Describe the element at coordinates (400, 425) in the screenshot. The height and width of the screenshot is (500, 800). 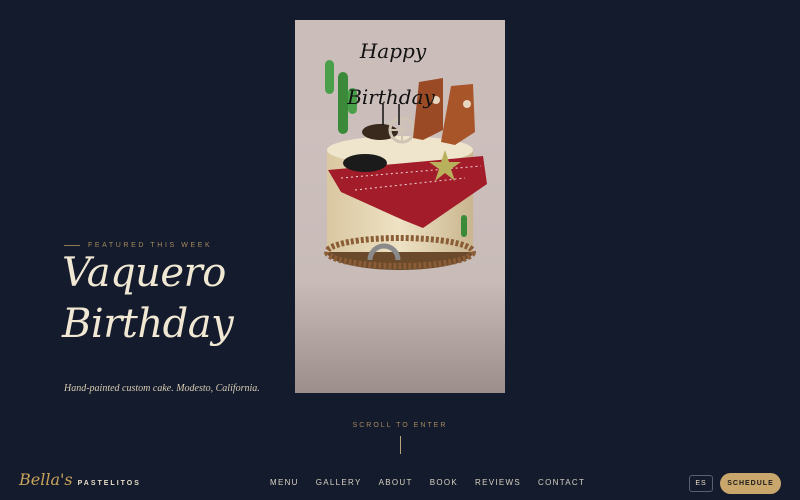
I see `scroll-label: SCROLL TO ENTER` at that location.